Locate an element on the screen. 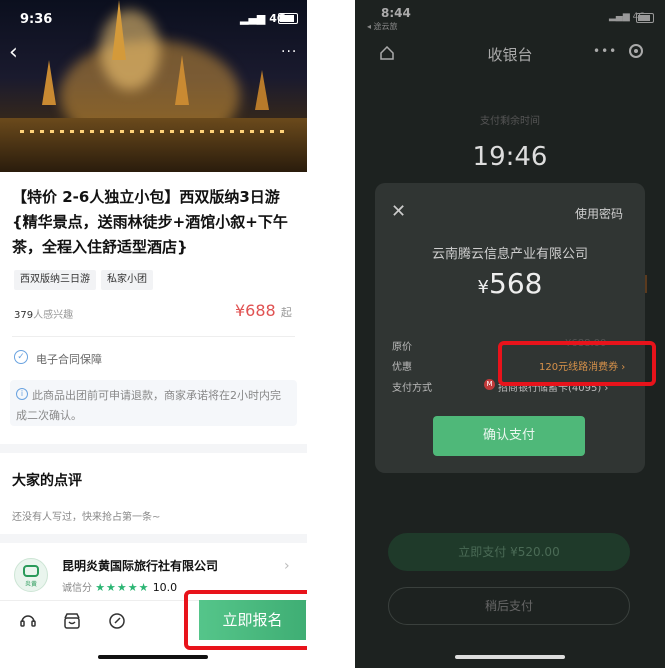  check-shield-icon: ✓ is located at coordinates (21, 357).